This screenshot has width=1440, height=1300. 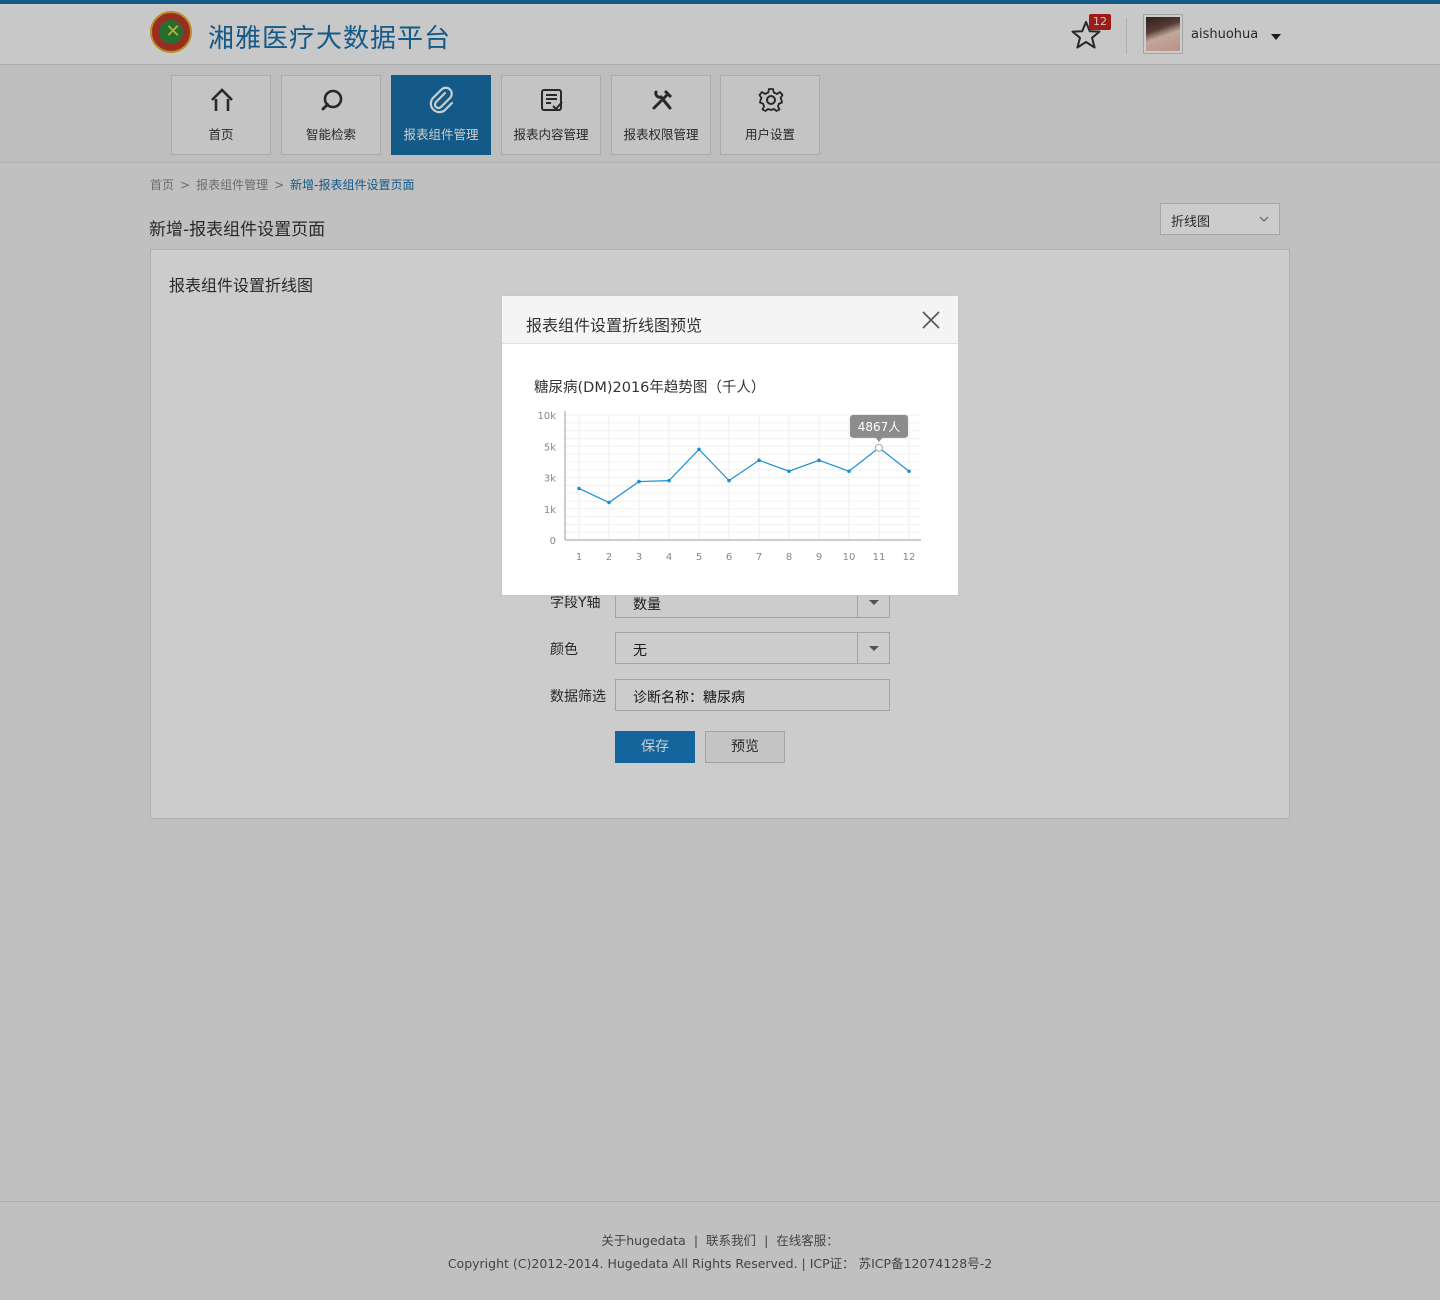 I want to click on x-tick-label: 12, so click(x=909, y=557).